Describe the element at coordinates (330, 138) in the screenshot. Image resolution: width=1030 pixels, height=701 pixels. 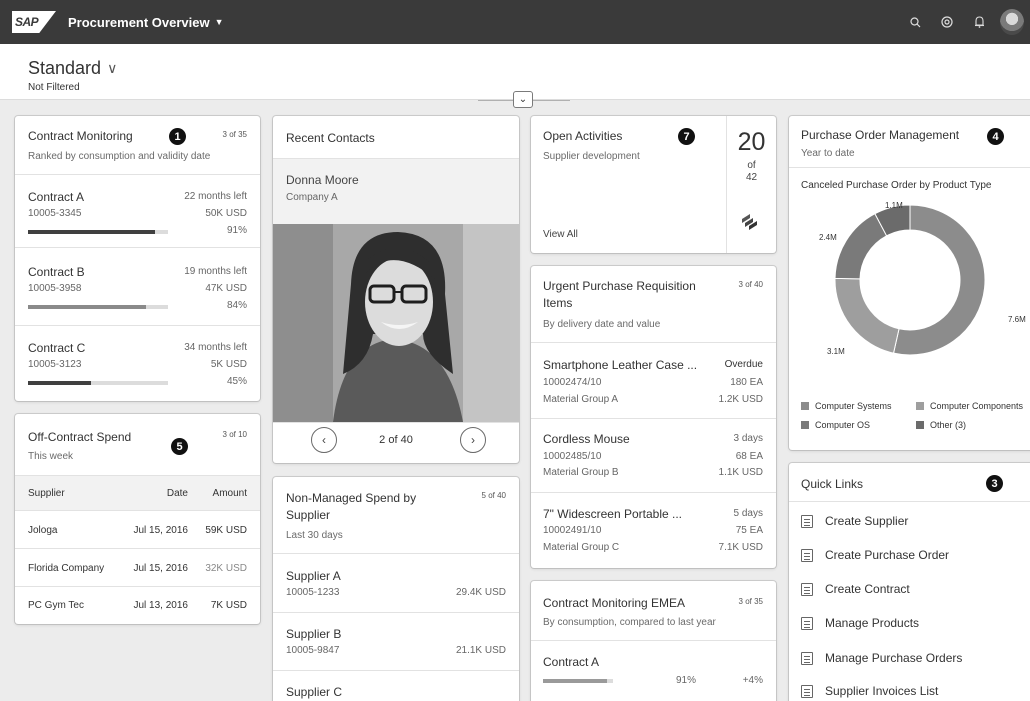
I see `card-title: Recent Contacts` at that location.